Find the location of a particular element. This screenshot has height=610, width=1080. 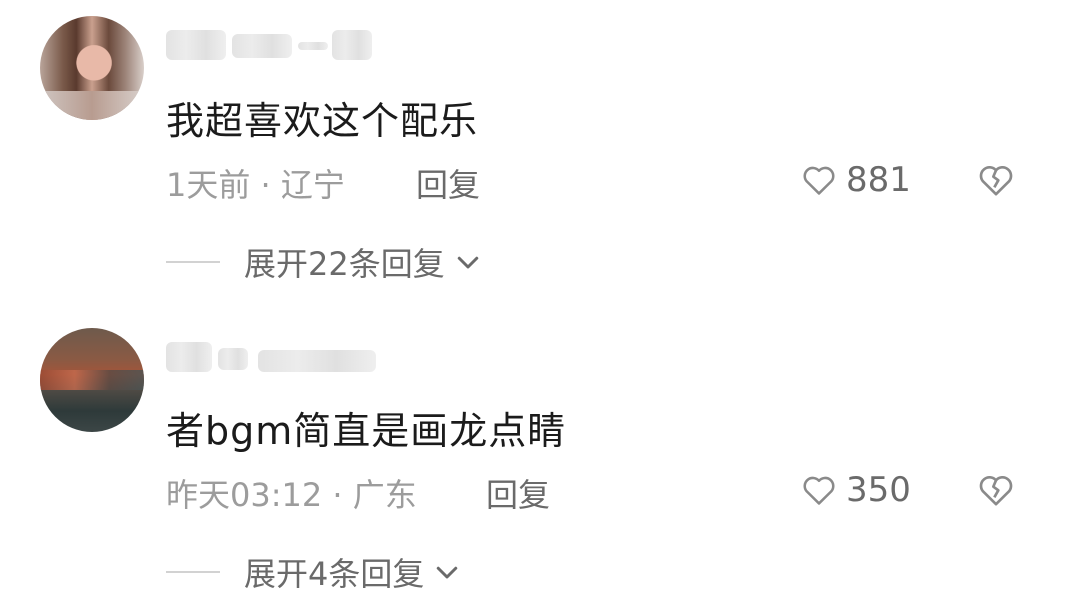

expand-replies-label: 展开4条回复 is located at coordinates (334, 574).